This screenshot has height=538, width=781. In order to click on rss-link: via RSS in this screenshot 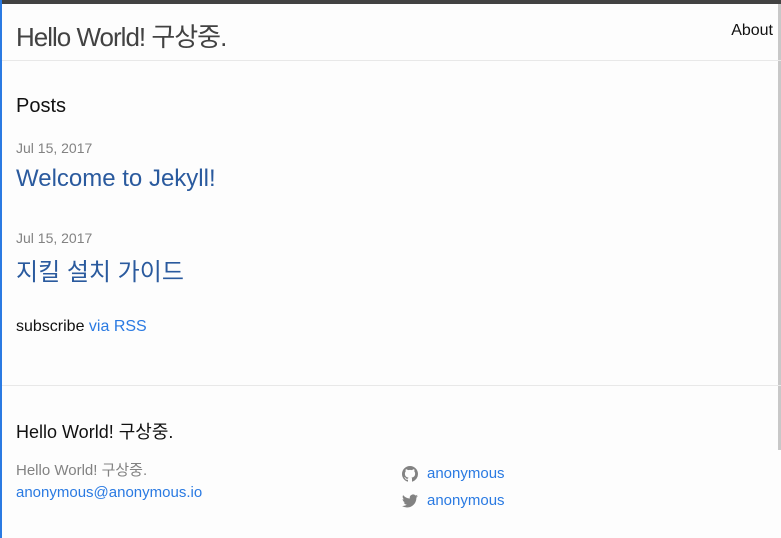, I will do `click(118, 326)`.